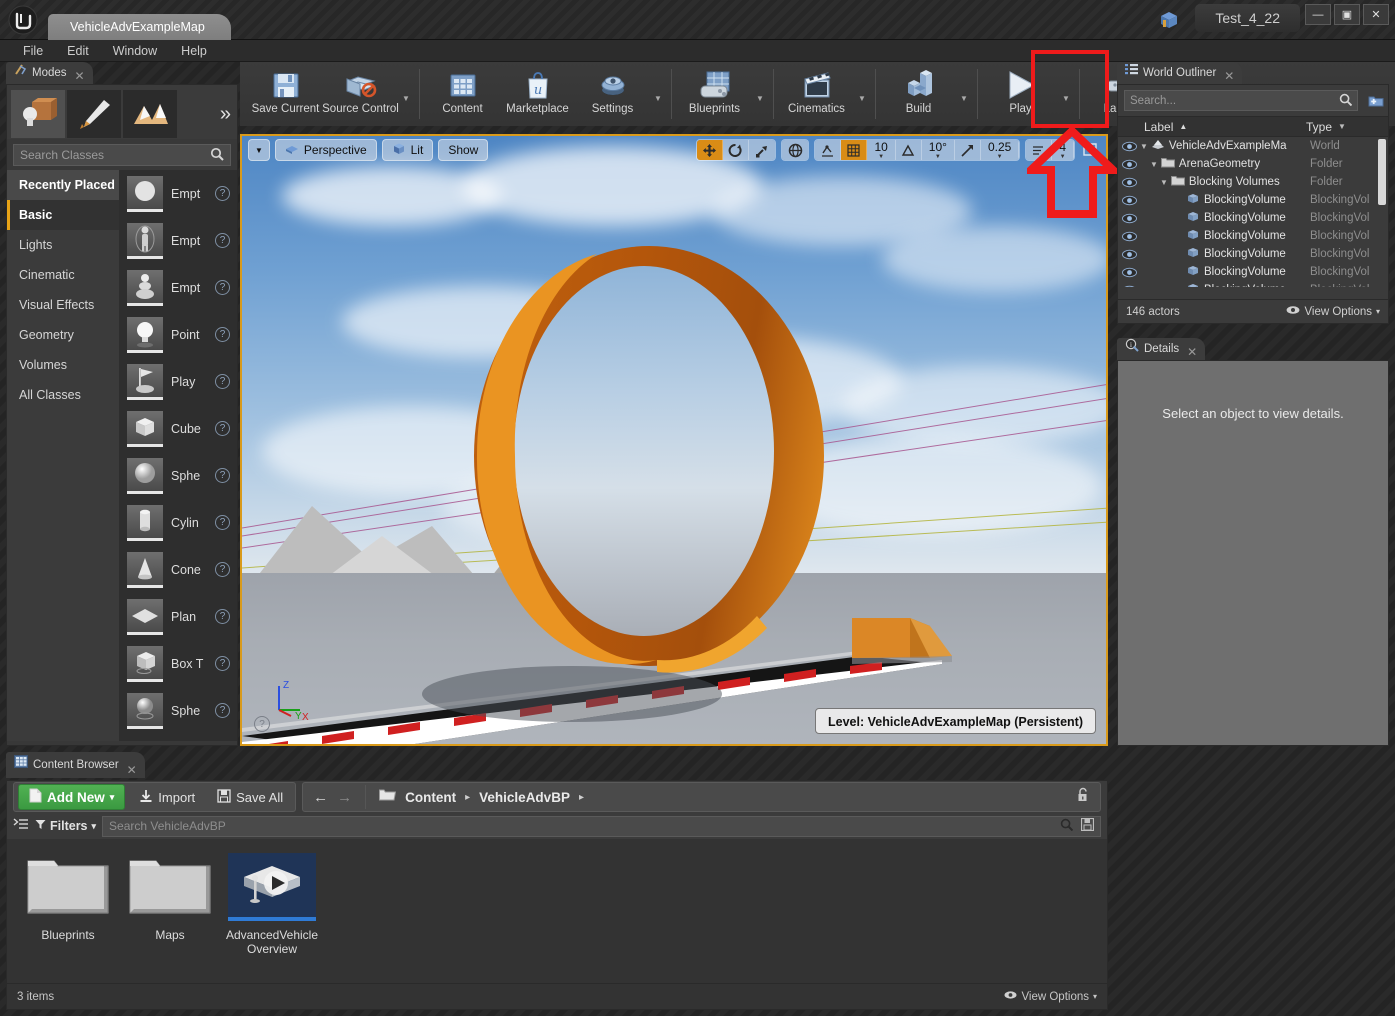 The height and width of the screenshot is (1016, 1395). Describe the element at coordinates (557, 904) in the screenshot. I see `asset-grid: Blueprints Maps AdvancedVehicle Overview` at that location.